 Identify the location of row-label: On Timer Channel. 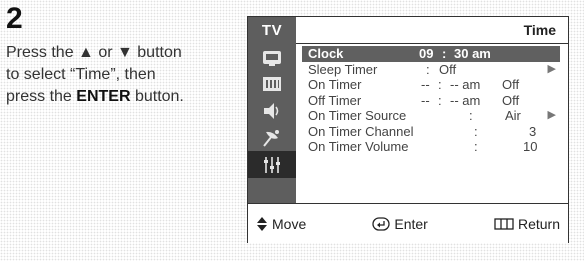
(361, 131).